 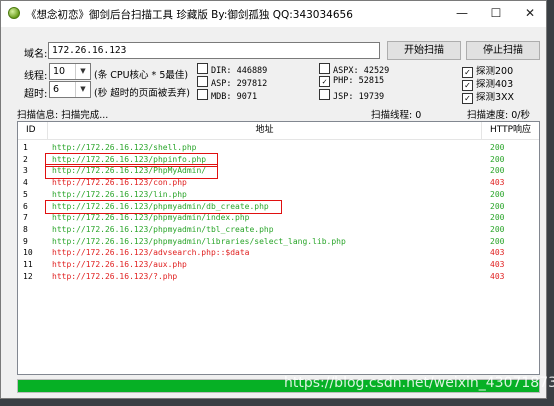 What do you see at coordinates (419, 383) in the screenshot?
I see `watermark-text: https://blog.csdn.net/weixin_43071873` at bounding box center [419, 383].